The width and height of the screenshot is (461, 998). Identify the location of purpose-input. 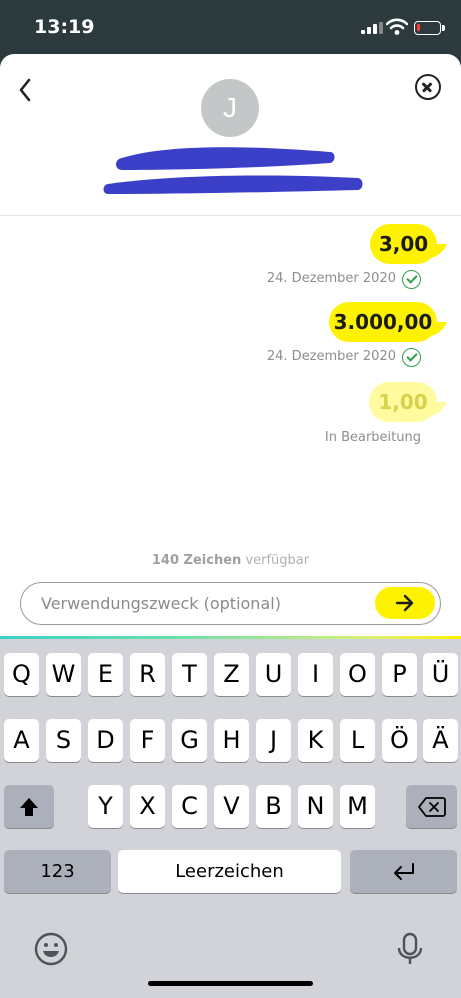
(206, 603).